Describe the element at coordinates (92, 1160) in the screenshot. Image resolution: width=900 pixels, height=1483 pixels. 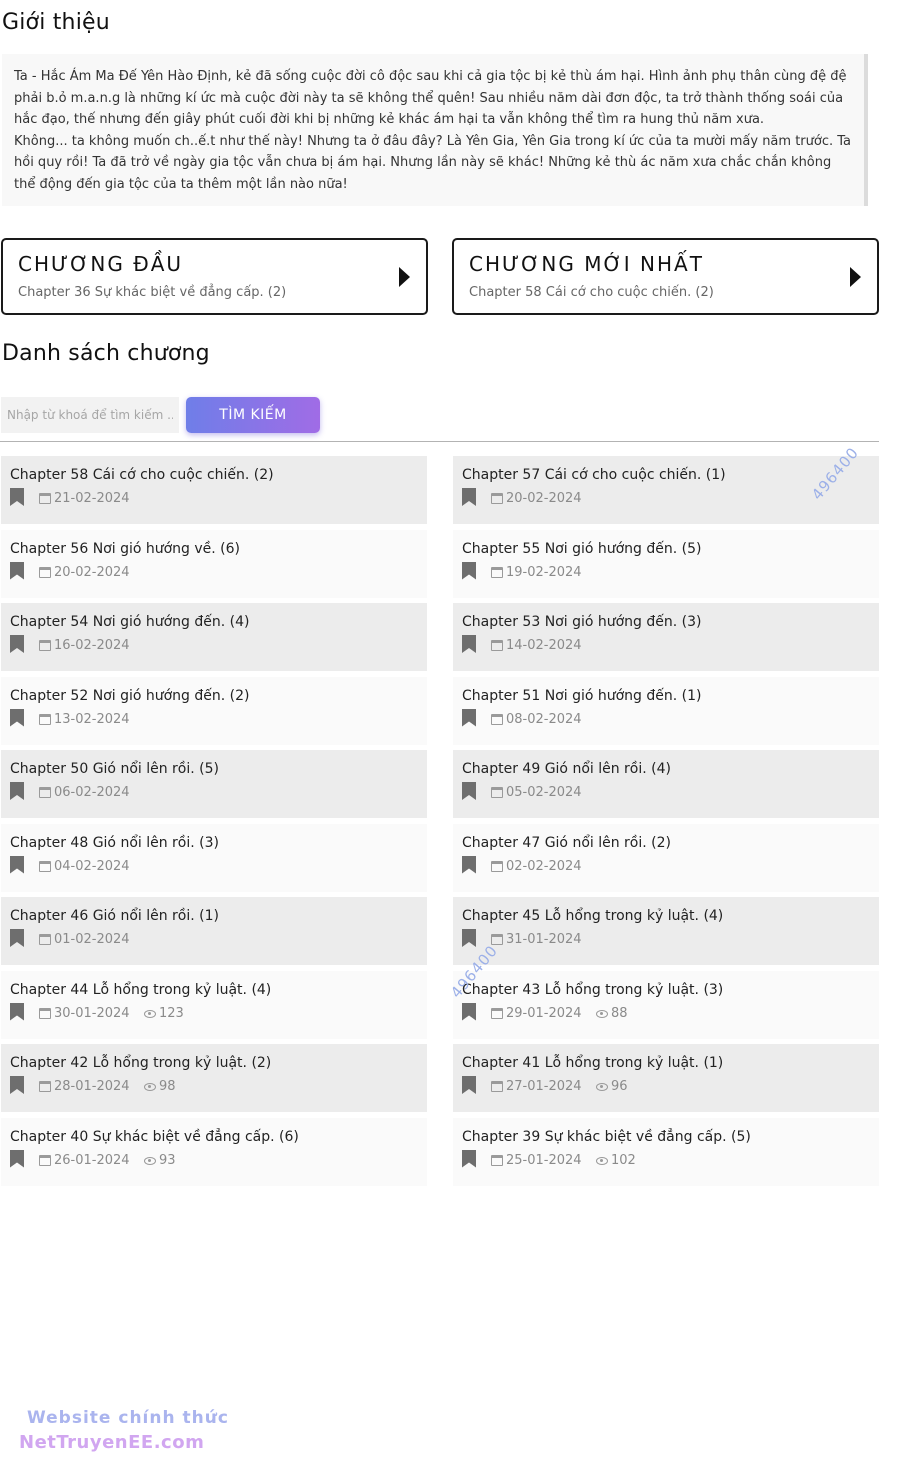
I see `chapter-date: 26-01-2024` at that location.